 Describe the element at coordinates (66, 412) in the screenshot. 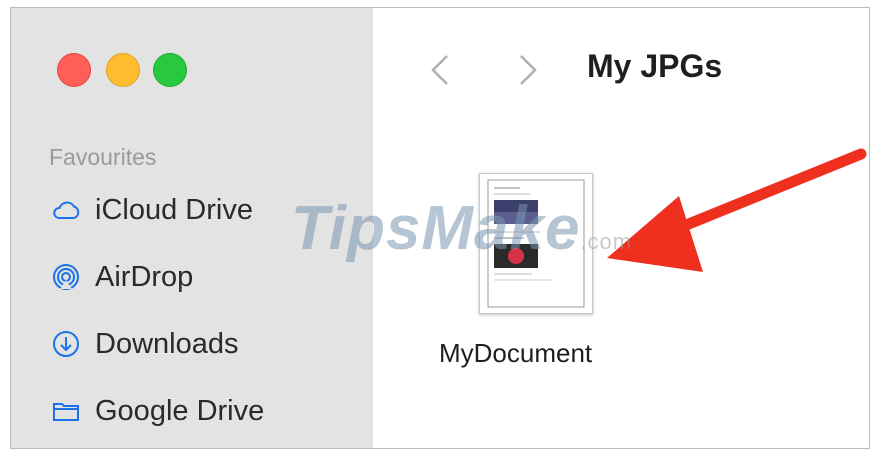

I see `folder-icon` at that location.